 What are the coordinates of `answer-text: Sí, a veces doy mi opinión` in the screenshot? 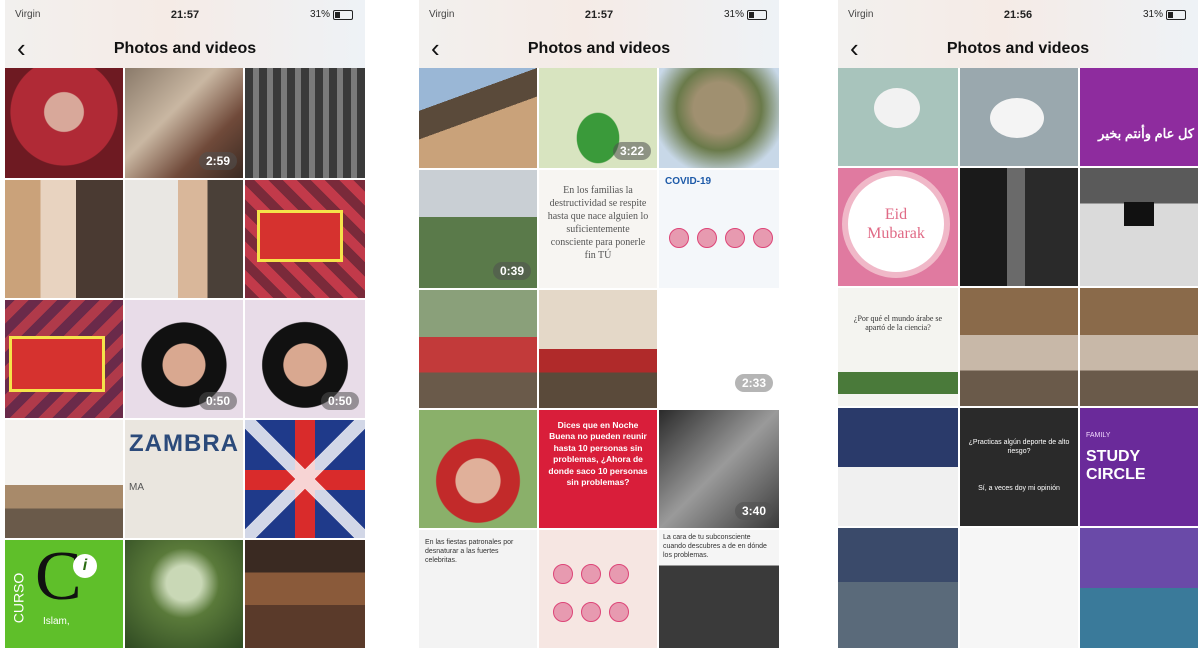 It's located at (1019, 488).